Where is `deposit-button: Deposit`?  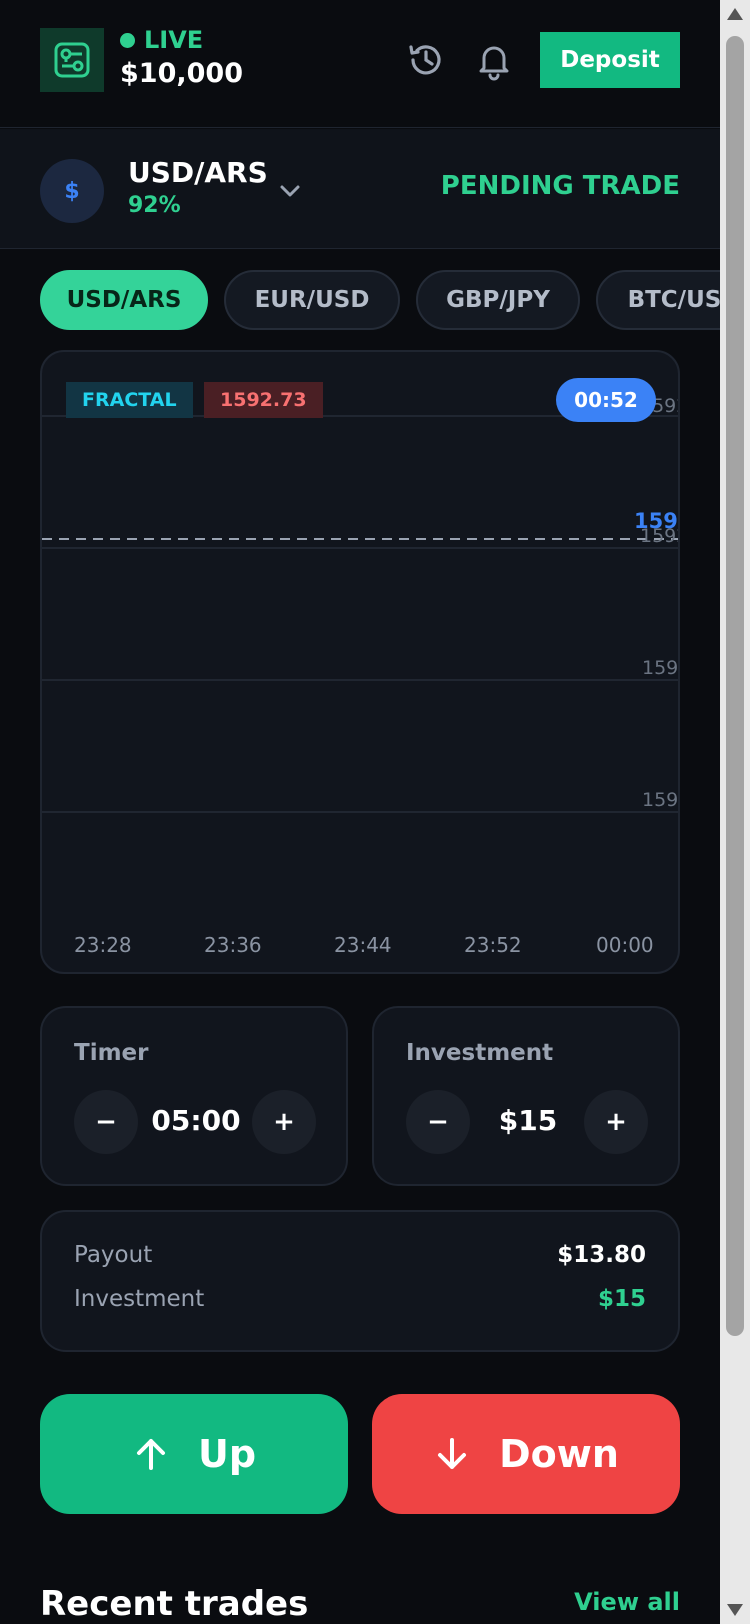 deposit-button: Deposit is located at coordinates (610, 60).